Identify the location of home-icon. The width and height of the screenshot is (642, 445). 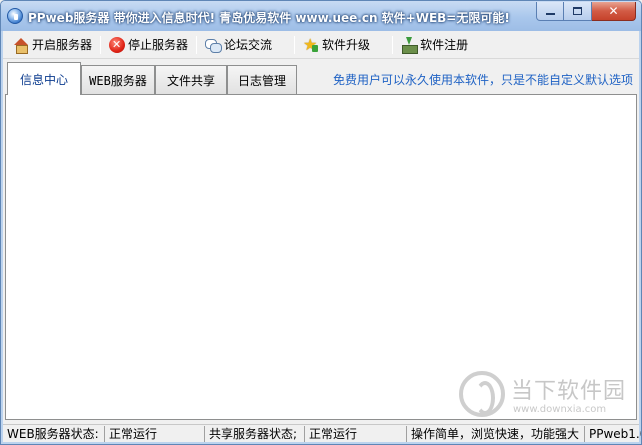
(21, 45).